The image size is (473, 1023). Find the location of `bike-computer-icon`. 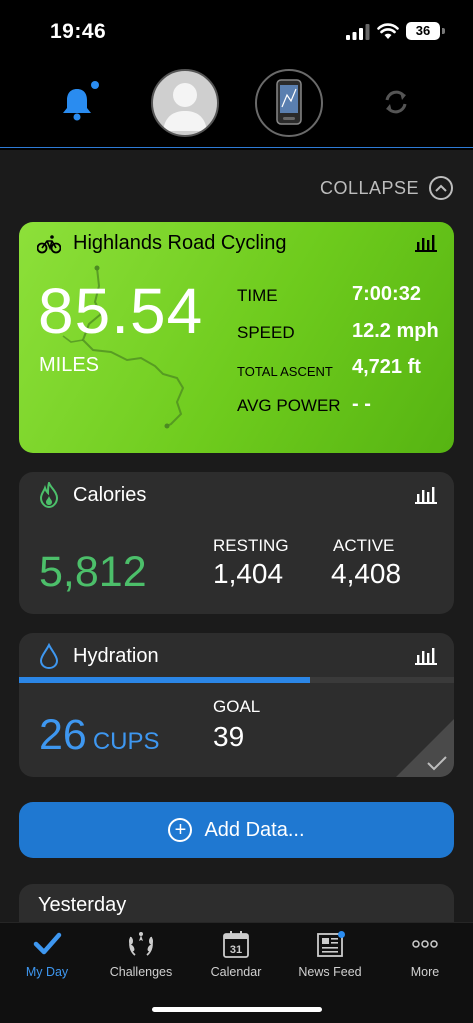

bike-computer-icon is located at coordinates (289, 102).